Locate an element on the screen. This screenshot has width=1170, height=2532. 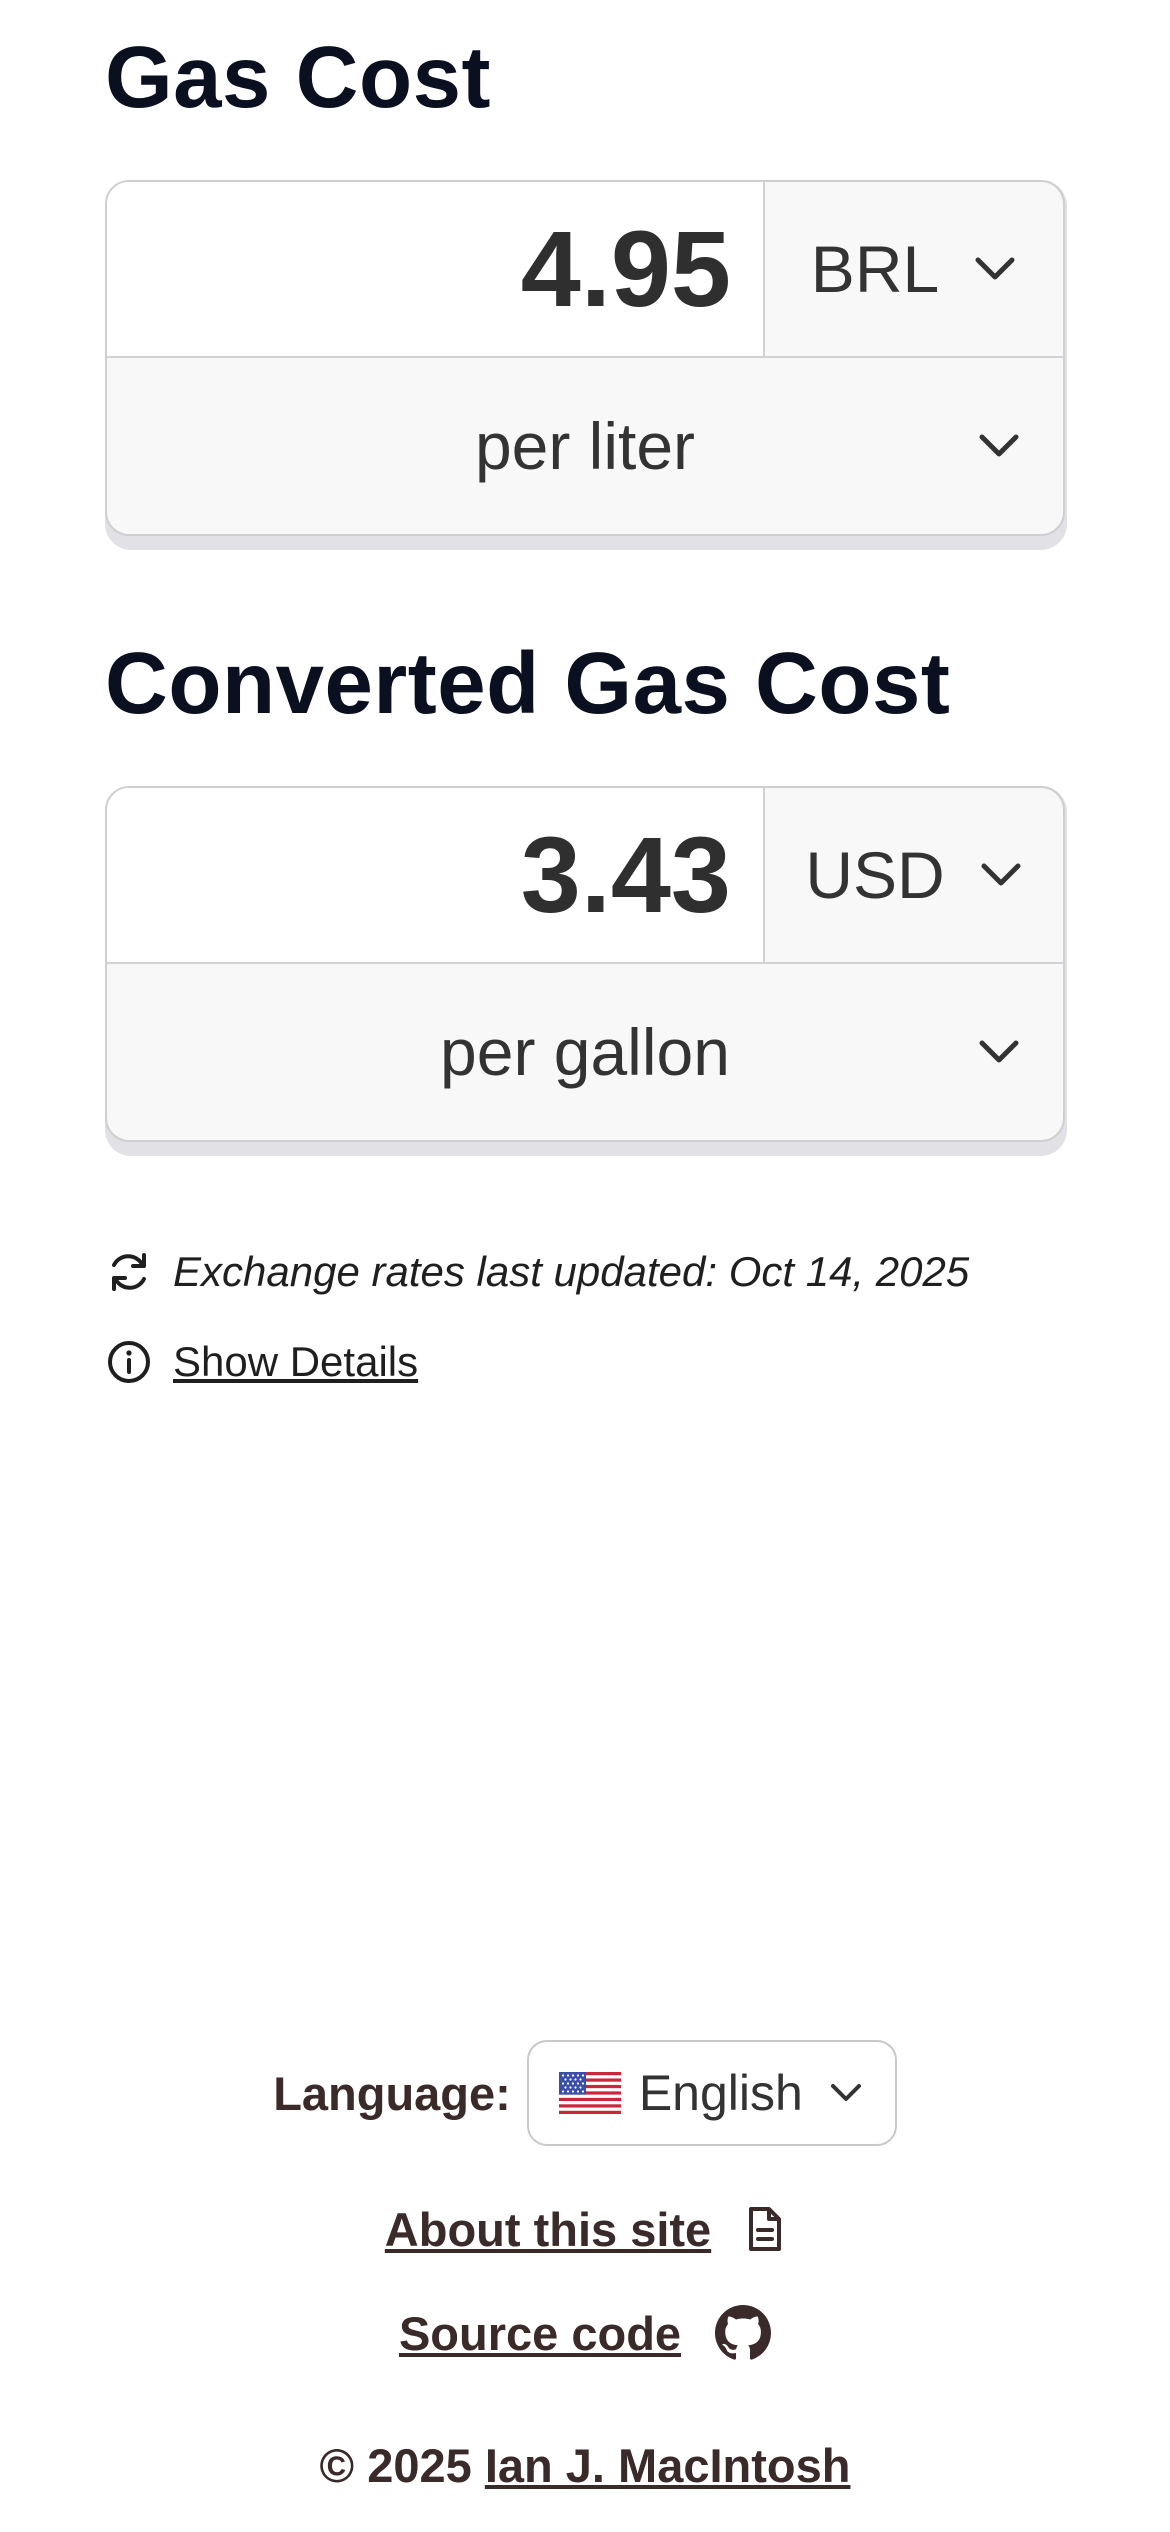
language-label: Language: is located at coordinates (392, 2093).